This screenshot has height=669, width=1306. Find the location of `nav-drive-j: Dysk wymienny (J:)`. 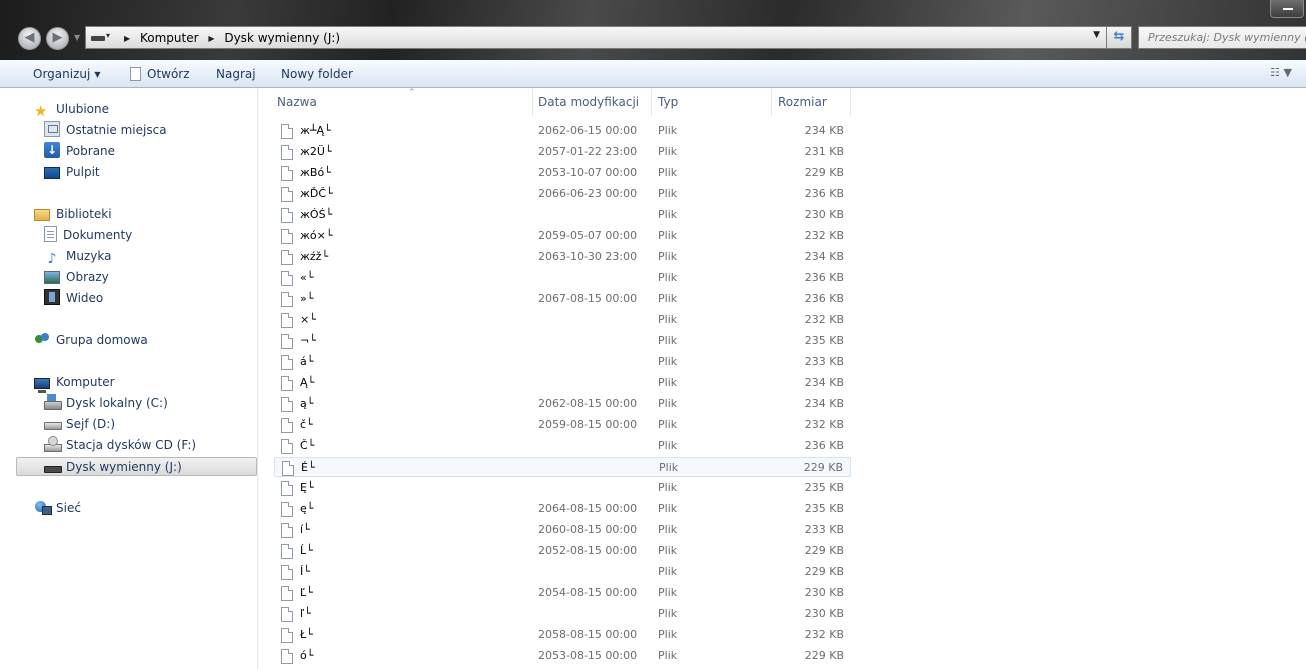

nav-drive-j: Dysk wymienny (J:) is located at coordinates (136, 466).